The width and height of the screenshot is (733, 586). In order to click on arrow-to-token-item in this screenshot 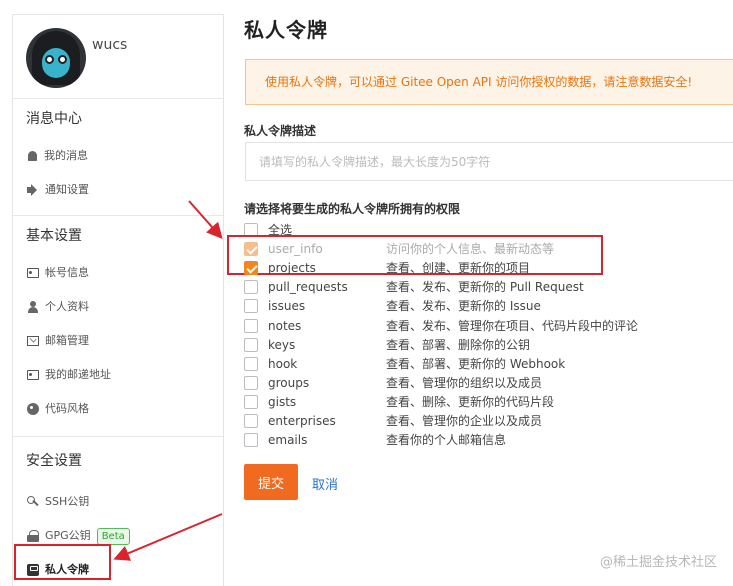, I will do `click(168, 537)`.